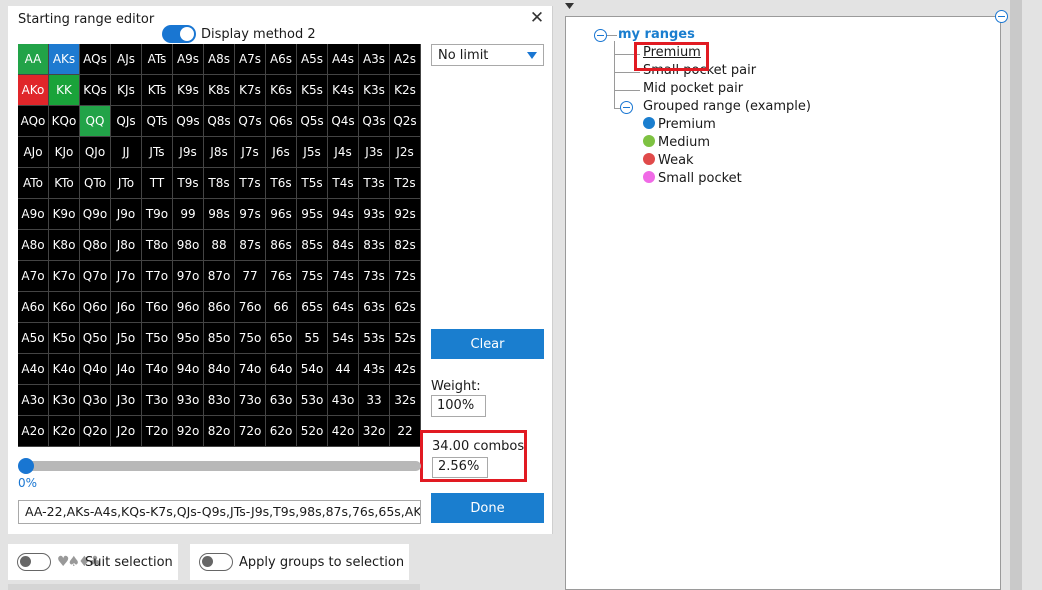  What do you see at coordinates (219, 90) in the screenshot?
I see `hand-cell: K8s` at bounding box center [219, 90].